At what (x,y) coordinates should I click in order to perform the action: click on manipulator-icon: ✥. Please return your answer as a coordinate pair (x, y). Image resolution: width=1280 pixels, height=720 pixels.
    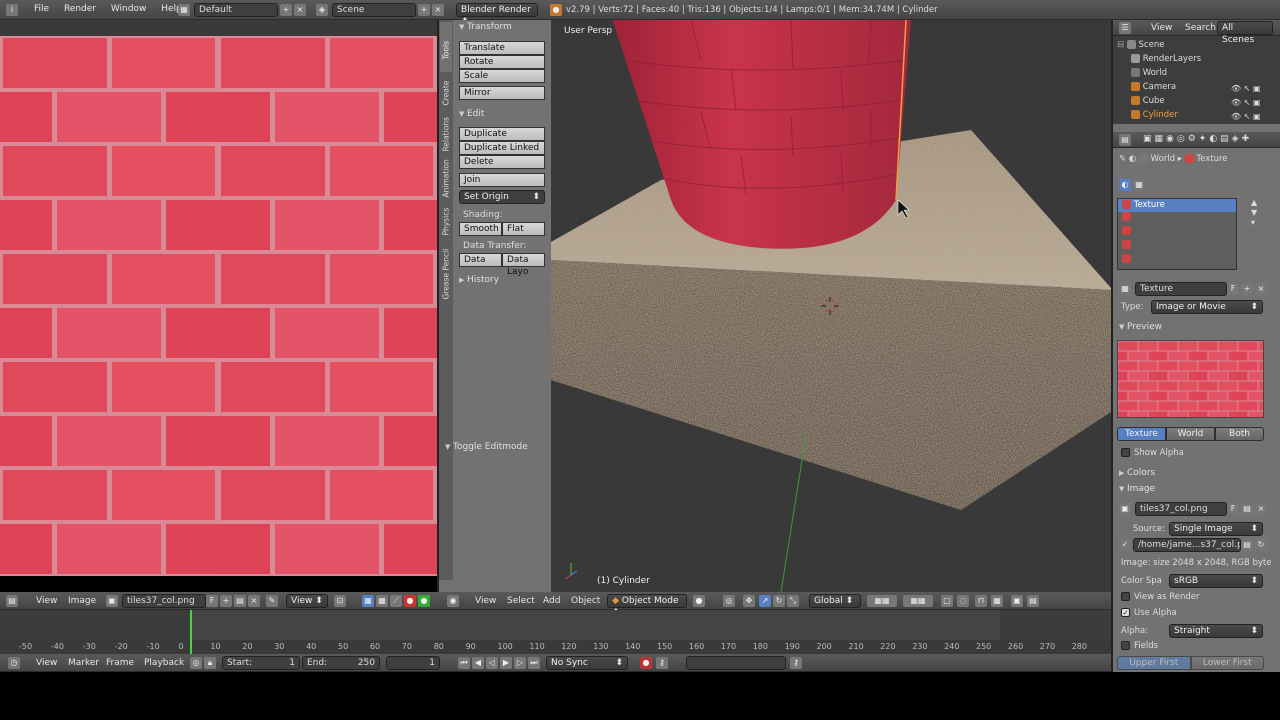
    Looking at the image, I should click on (749, 601).